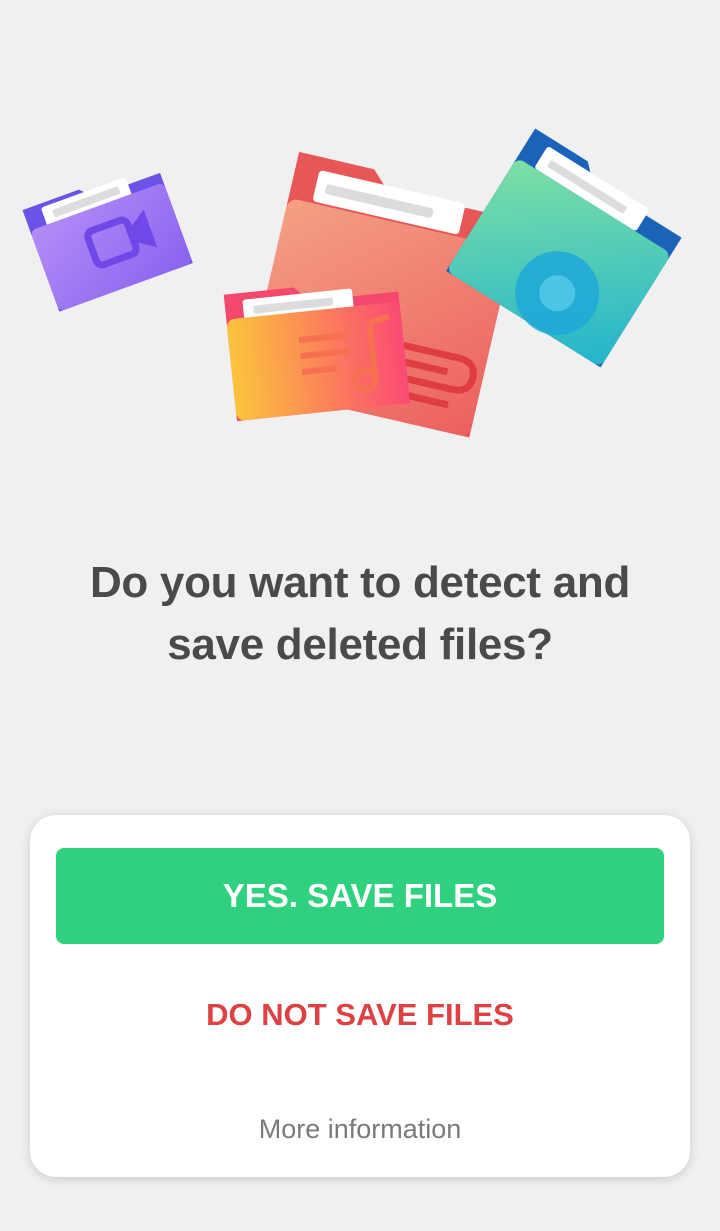 The height and width of the screenshot is (1231, 720). Describe the element at coordinates (360, 896) in the screenshot. I see `save-files-button: YES. SAVE FILES` at that location.